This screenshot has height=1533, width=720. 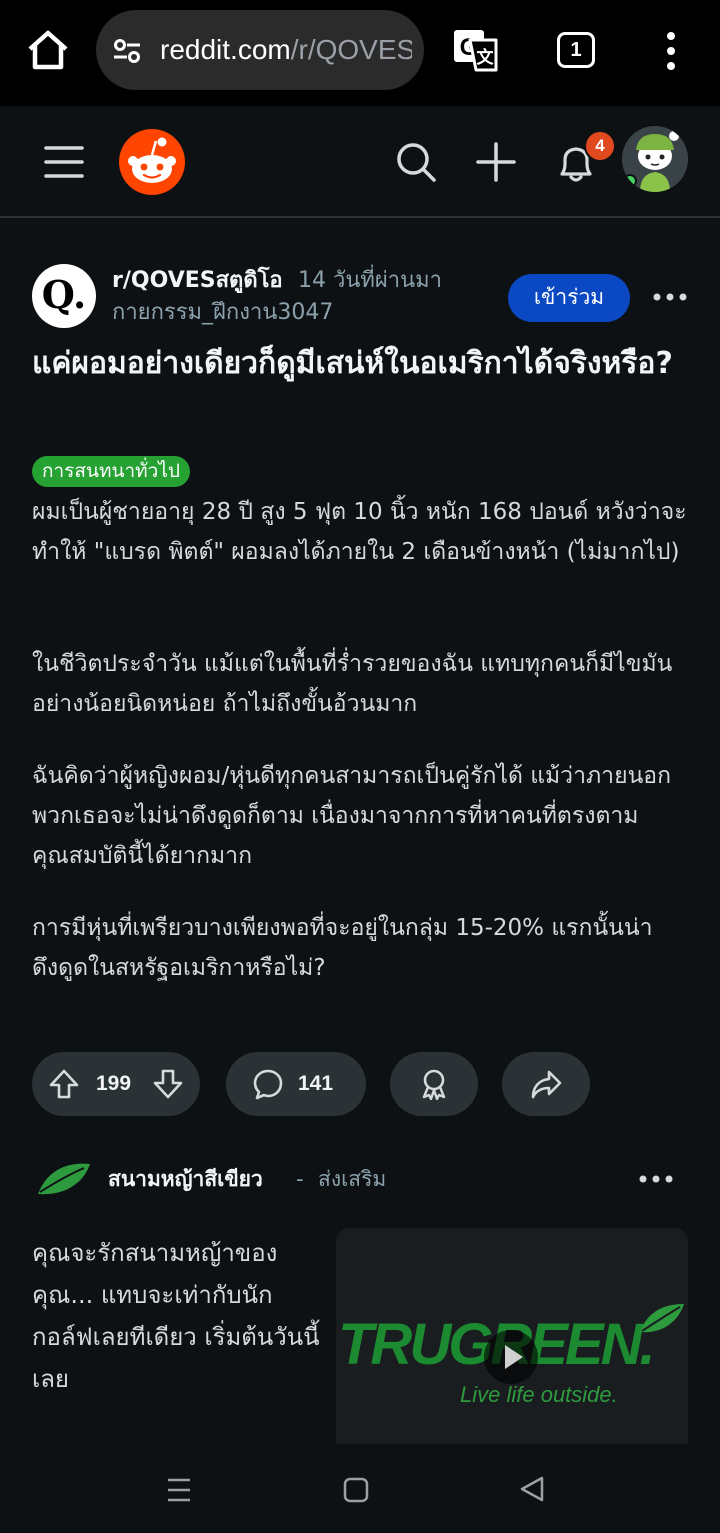 I want to click on upvote-icon, so click(x=64, y=1084).